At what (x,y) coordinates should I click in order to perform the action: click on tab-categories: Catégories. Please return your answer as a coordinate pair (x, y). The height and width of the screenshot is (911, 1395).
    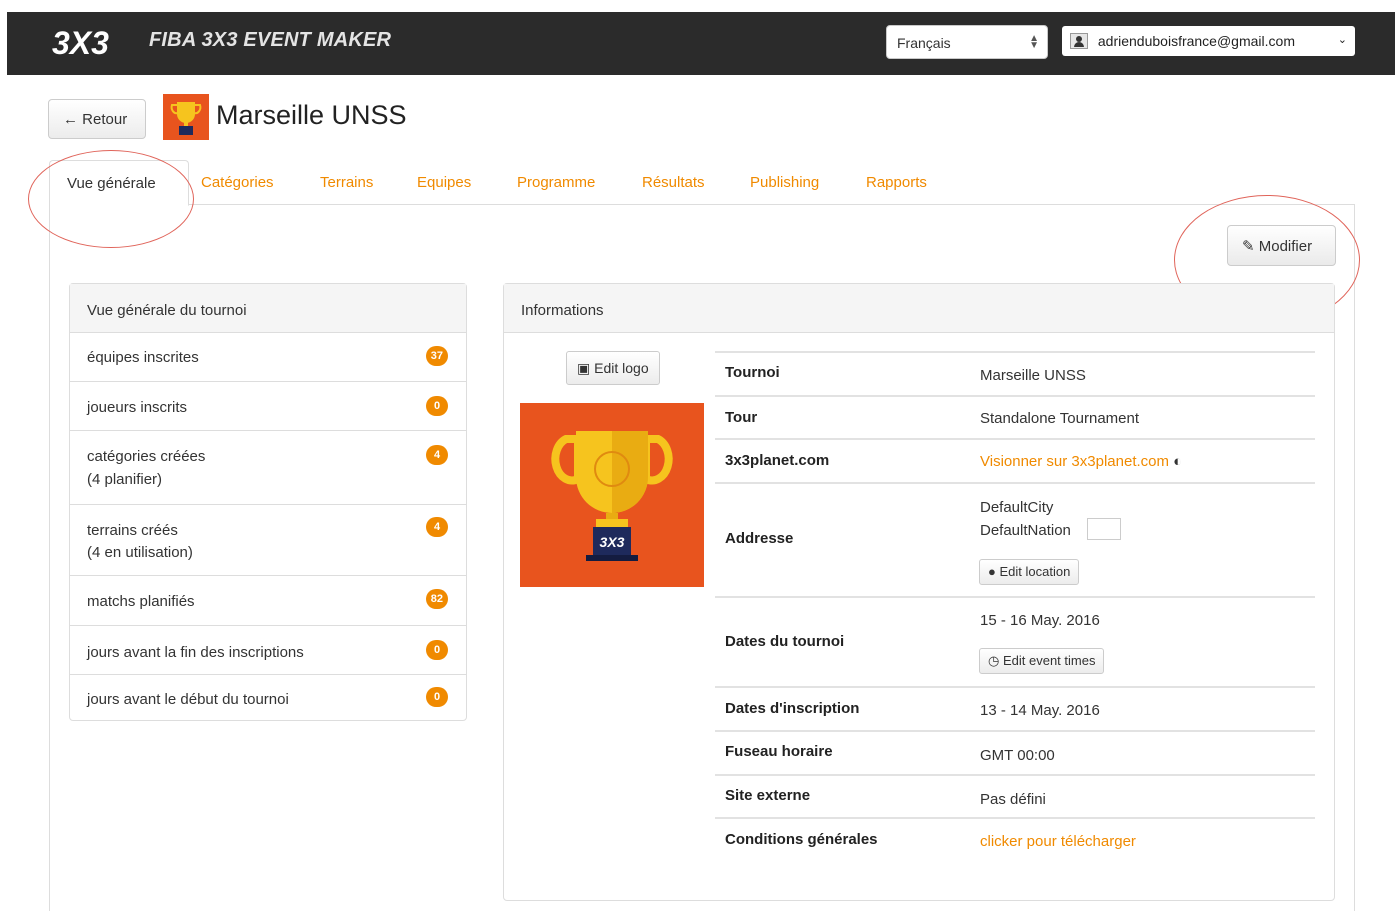
    Looking at the image, I should click on (237, 182).